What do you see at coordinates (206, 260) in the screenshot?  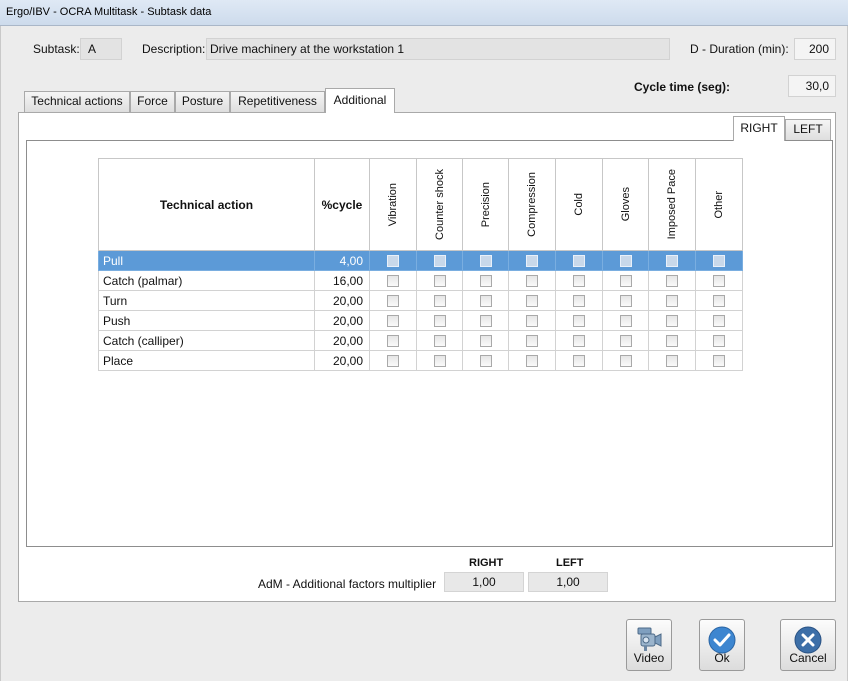 I see `technical-action-cell: Pull` at bounding box center [206, 260].